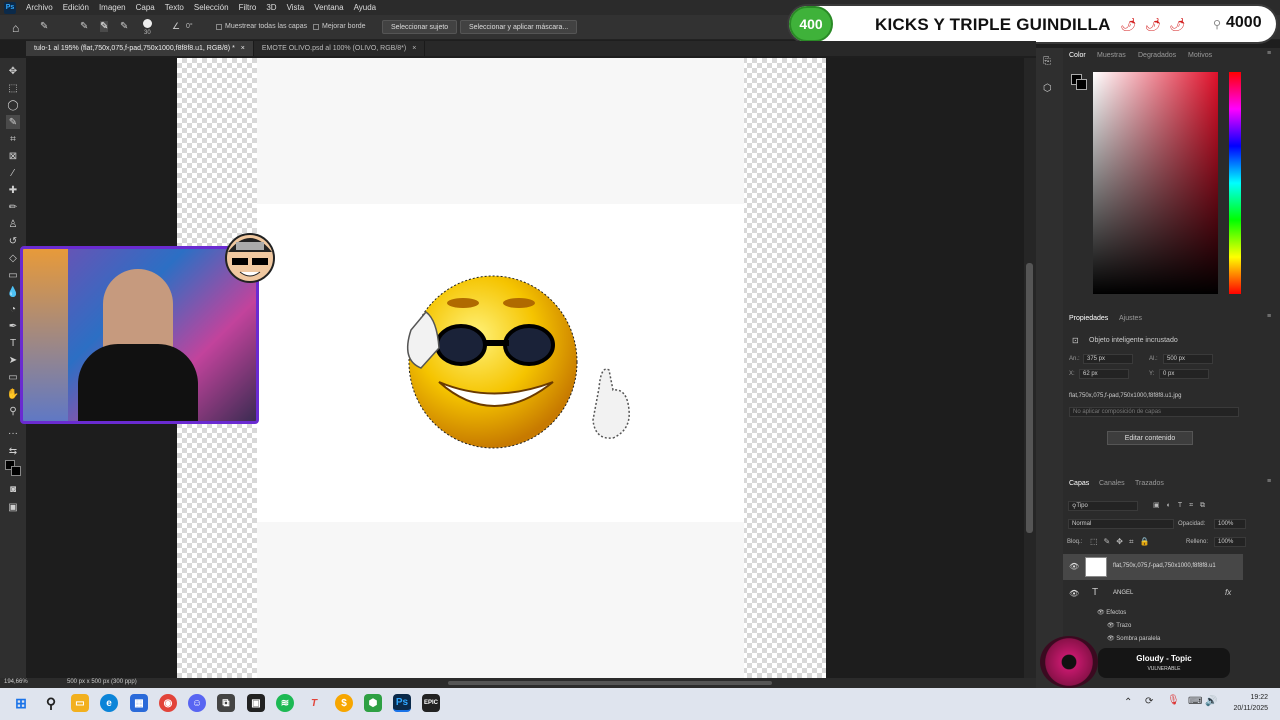 Image resolution: width=1280 pixels, height=720 pixels. I want to click on height-field: 500 px, so click(1188, 359).